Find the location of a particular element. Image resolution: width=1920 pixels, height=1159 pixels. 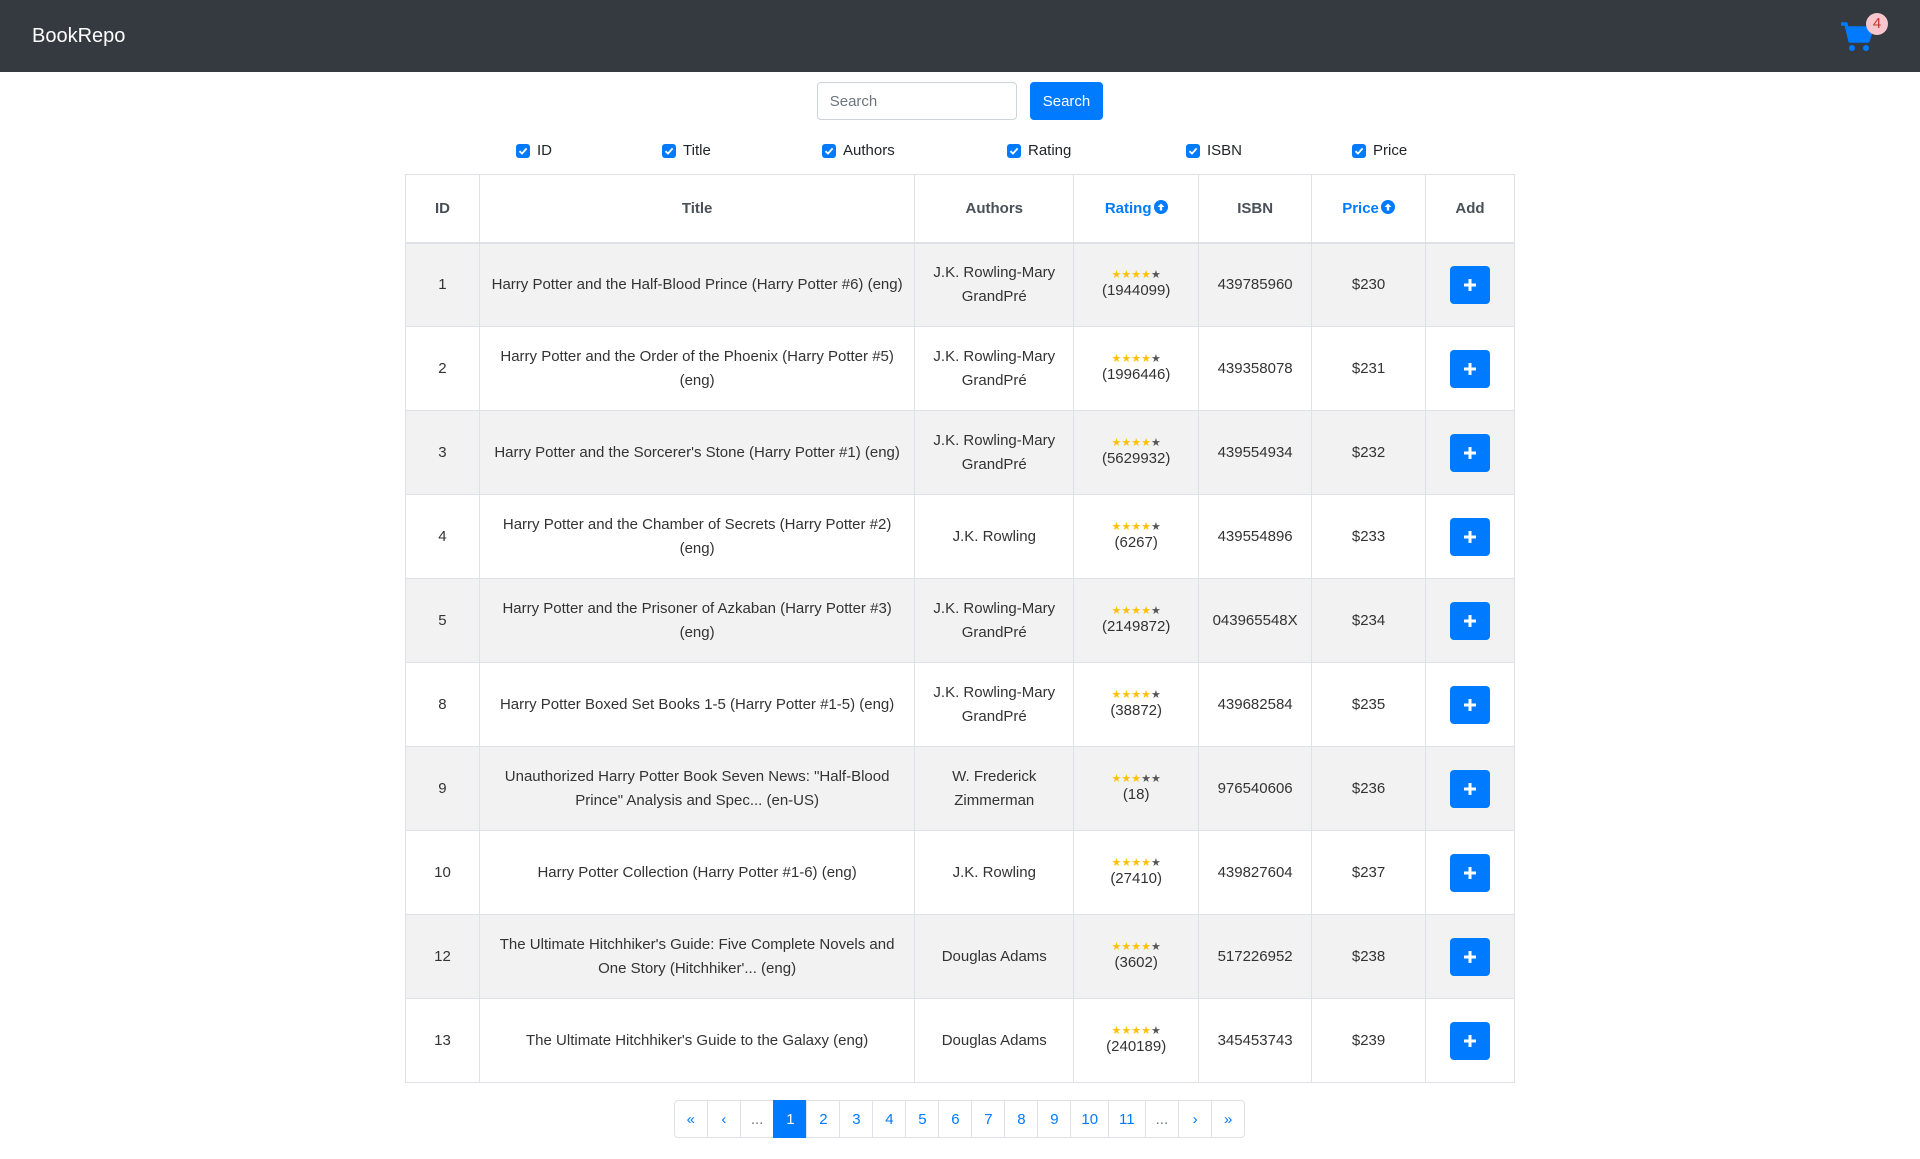

cell-price: $230 is located at coordinates (1368, 284).